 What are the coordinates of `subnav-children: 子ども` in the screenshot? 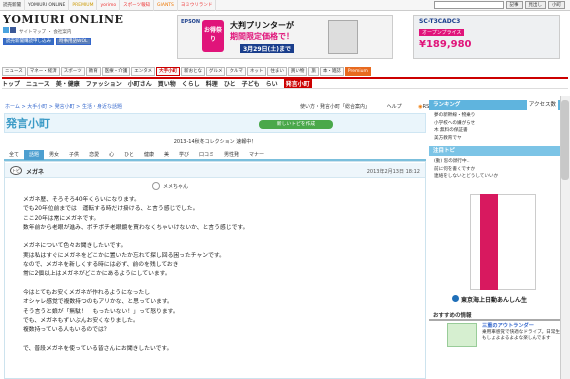 It's located at (251, 83).